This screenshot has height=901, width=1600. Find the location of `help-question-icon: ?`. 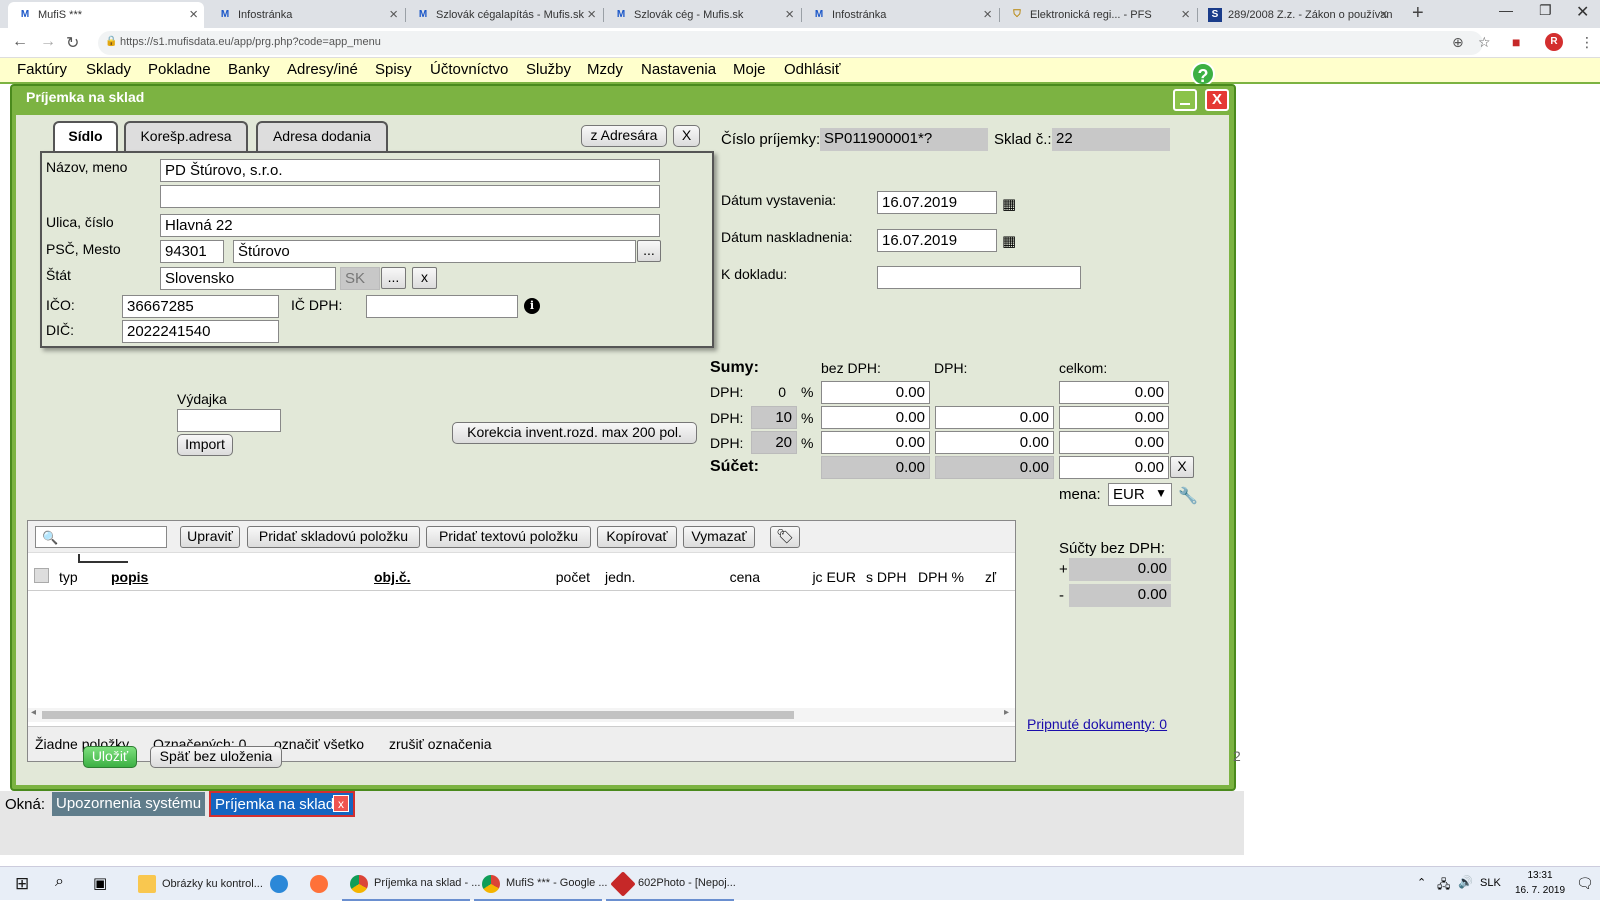

help-question-icon: ? is located at coordinates (1203, 74).